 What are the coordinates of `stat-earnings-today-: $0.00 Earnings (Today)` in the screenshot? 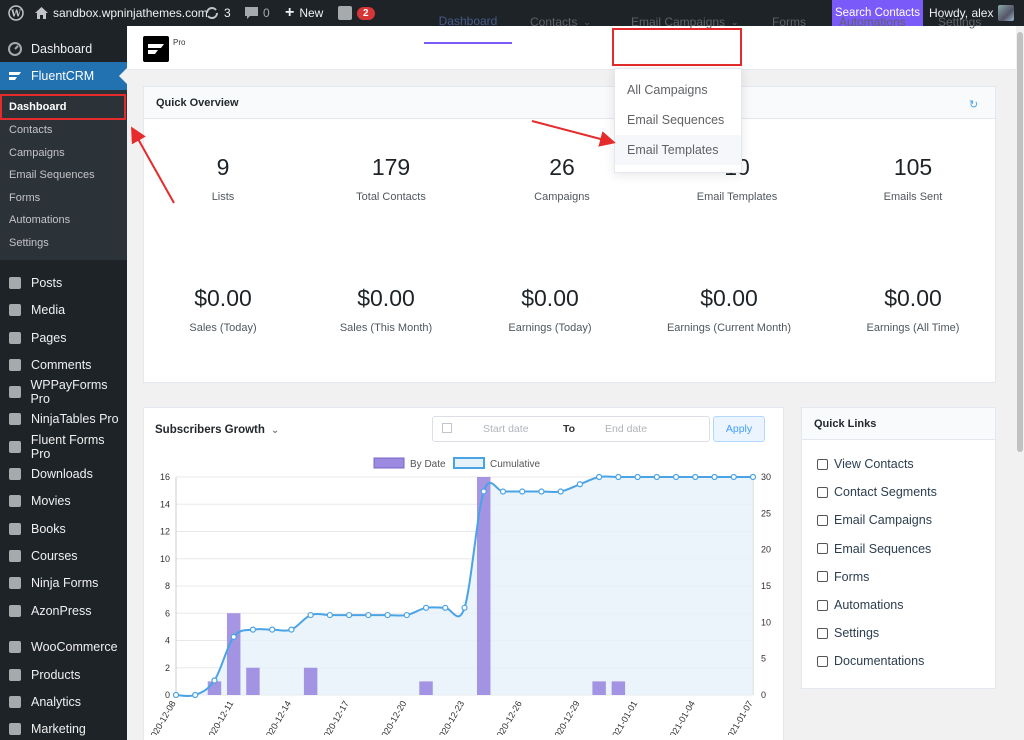 It's located at (550, 309).